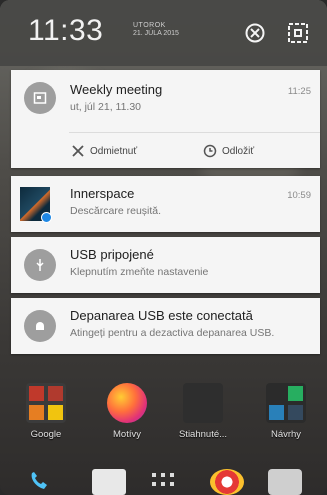  What do you see at coordinates (43, 482) in the screenshot?
I see `phone-icon` at bounding box center [43, 482].